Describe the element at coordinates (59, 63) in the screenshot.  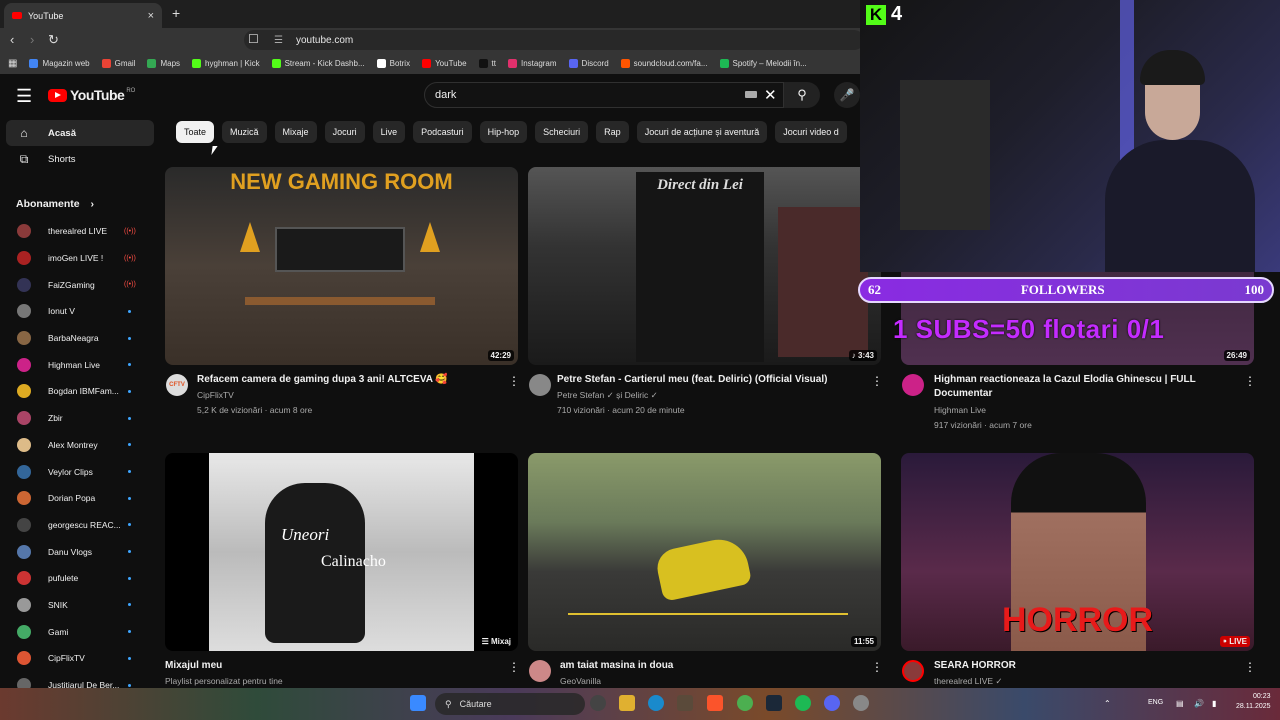
I see `bookmark-item: Magazin web` at that location.